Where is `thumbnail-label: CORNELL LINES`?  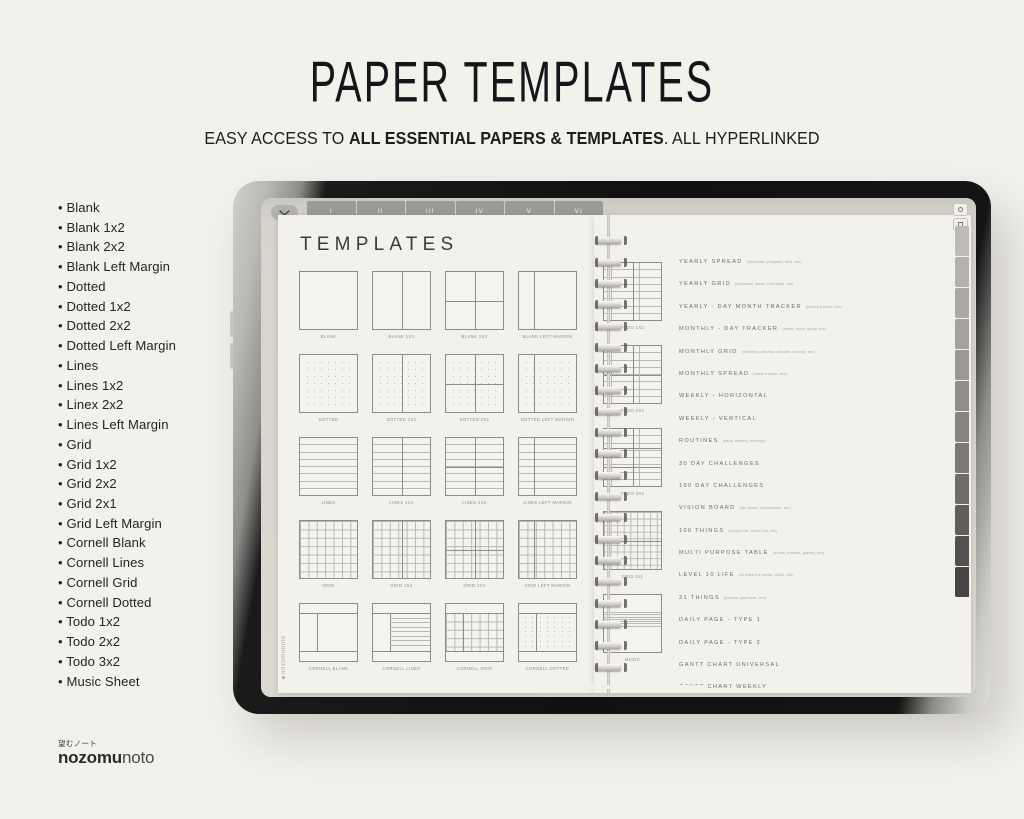
thumbnail-label: CORNELL LINES is located at coordinates (401, 668).